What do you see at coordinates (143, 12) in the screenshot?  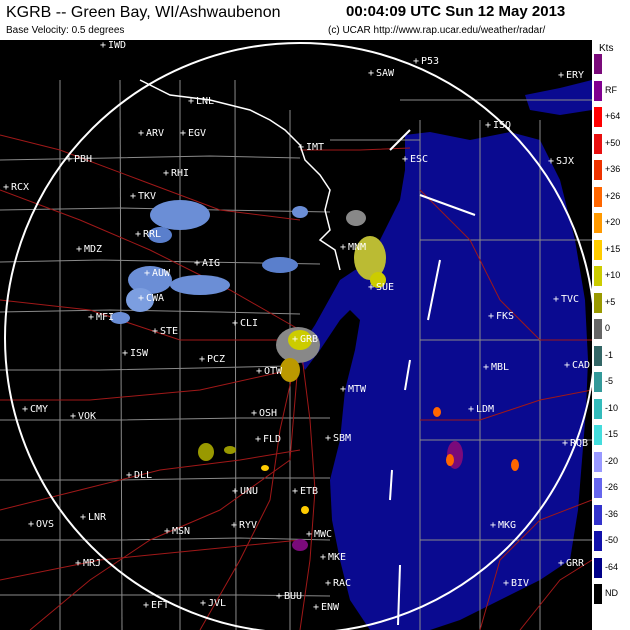 I see `radar-title: KGRB -- Green Bay, WI/Ashwaubenon` at bounding box center [143, 12].